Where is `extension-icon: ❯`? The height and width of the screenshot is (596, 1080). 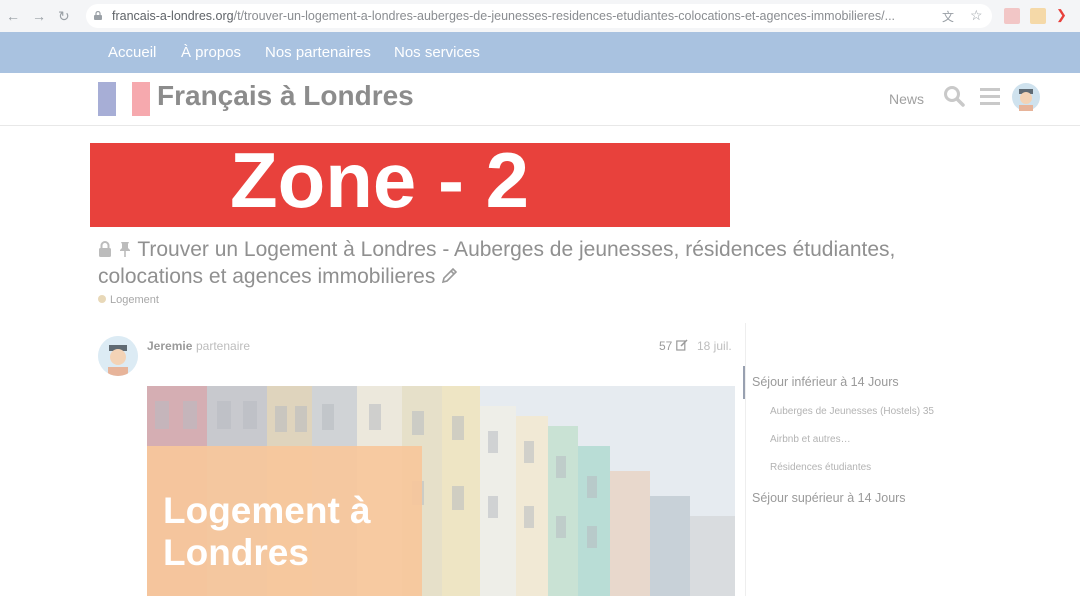
extension-icon: ❯ is located at coordinates (1064, 15).